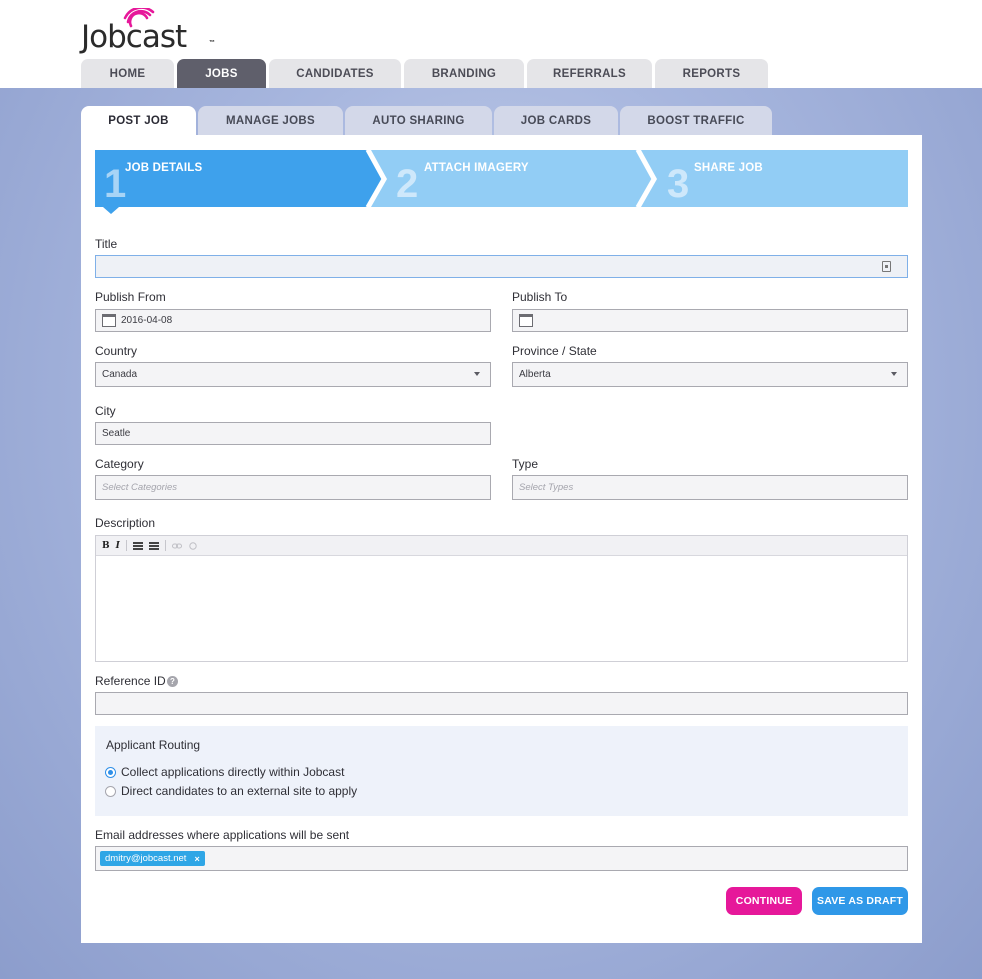 This screenshot has width=982, height=979. What do you see at coordinates (153, 545) in the screenshot?
I see `numbered-list-icon` at bounding box center [153, 545].